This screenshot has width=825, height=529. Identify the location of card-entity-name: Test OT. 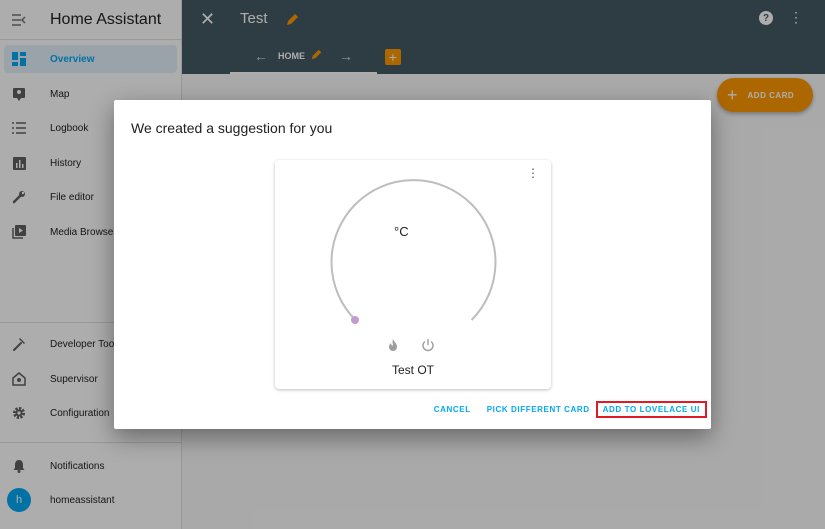
(412, 370).